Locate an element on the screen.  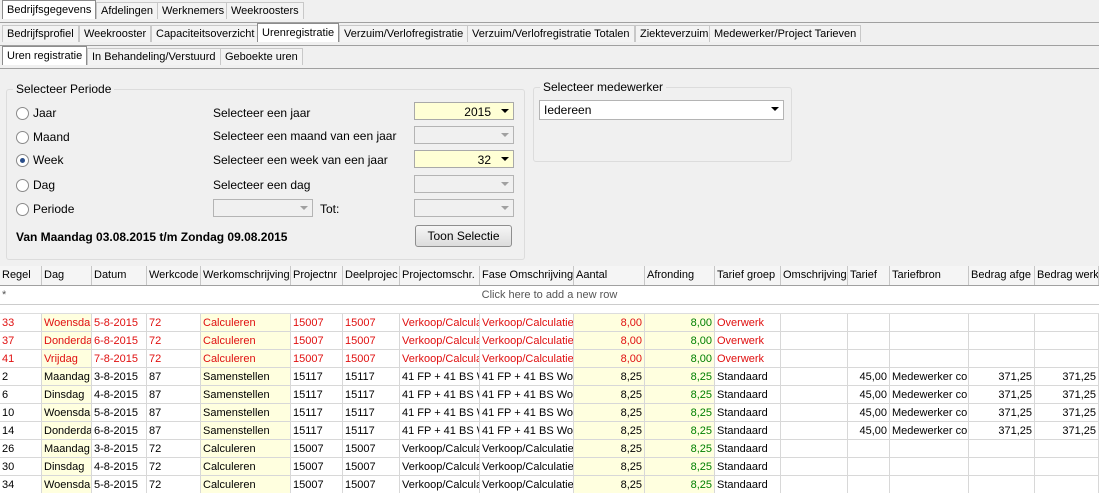
column-header: Projectnr is located at coordinates (317, 275).